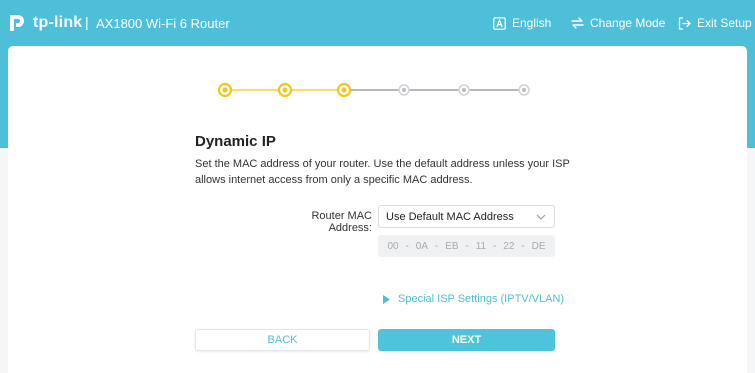 Image resolution: width=755 pixels, height=373 pixels. What do you see at coordinates (541, 217) in the screenshot?
I see `chevron-down-icon` at bounding box center [541, 217].